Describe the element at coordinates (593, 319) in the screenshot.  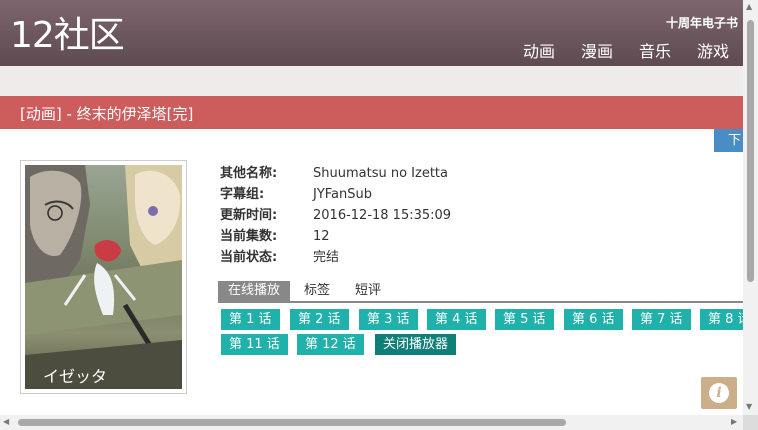
I see `episode-button-6: 第 6 话` at that location.